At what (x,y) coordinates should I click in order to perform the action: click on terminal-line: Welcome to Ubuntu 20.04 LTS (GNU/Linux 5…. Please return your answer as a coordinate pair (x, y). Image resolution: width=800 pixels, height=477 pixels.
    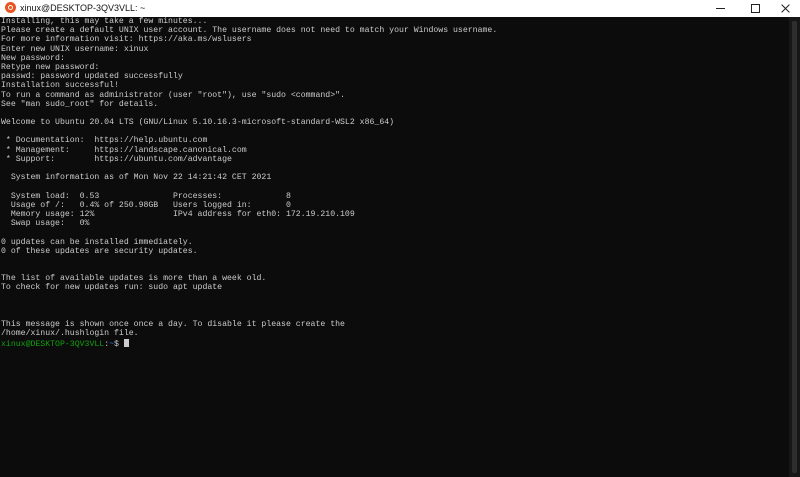
    Looking at the image, I should click on (198, 123).